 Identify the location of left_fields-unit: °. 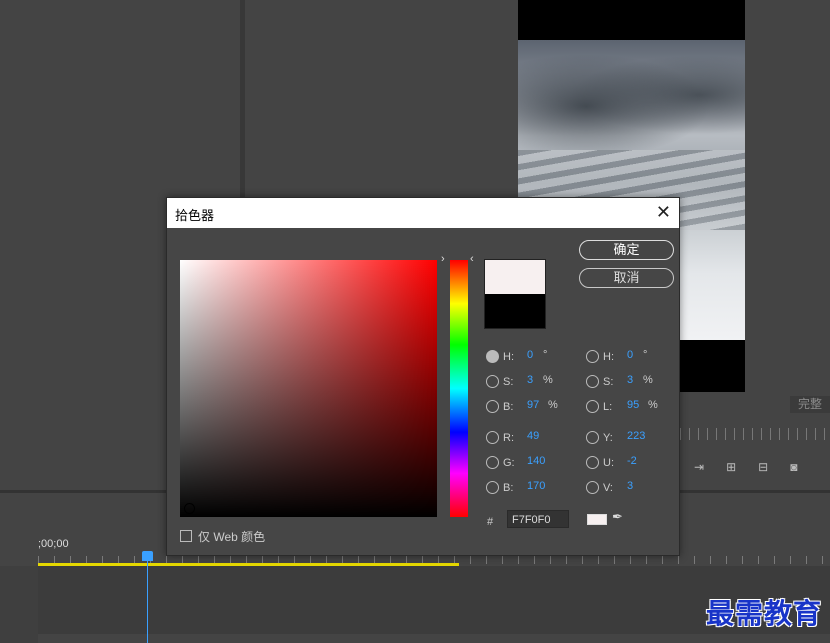
(545, 355).